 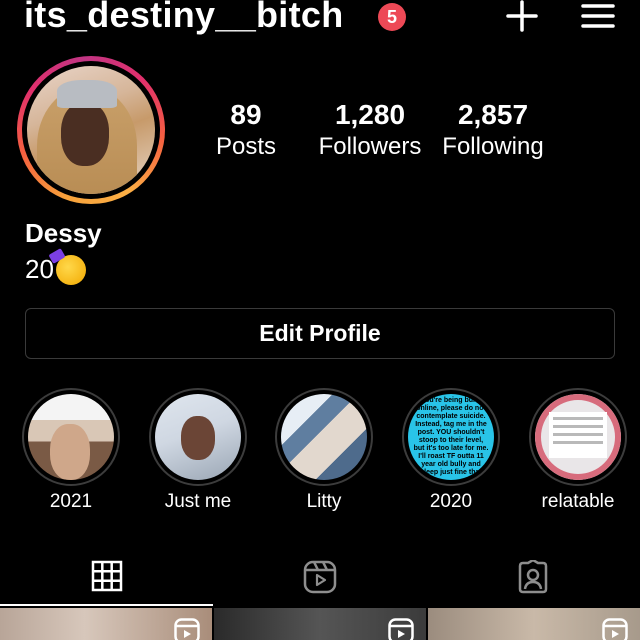 What do you see at coordinates (85, 134) in the screenshot?
I see `avatar-face` at bounding box center [85, 134].